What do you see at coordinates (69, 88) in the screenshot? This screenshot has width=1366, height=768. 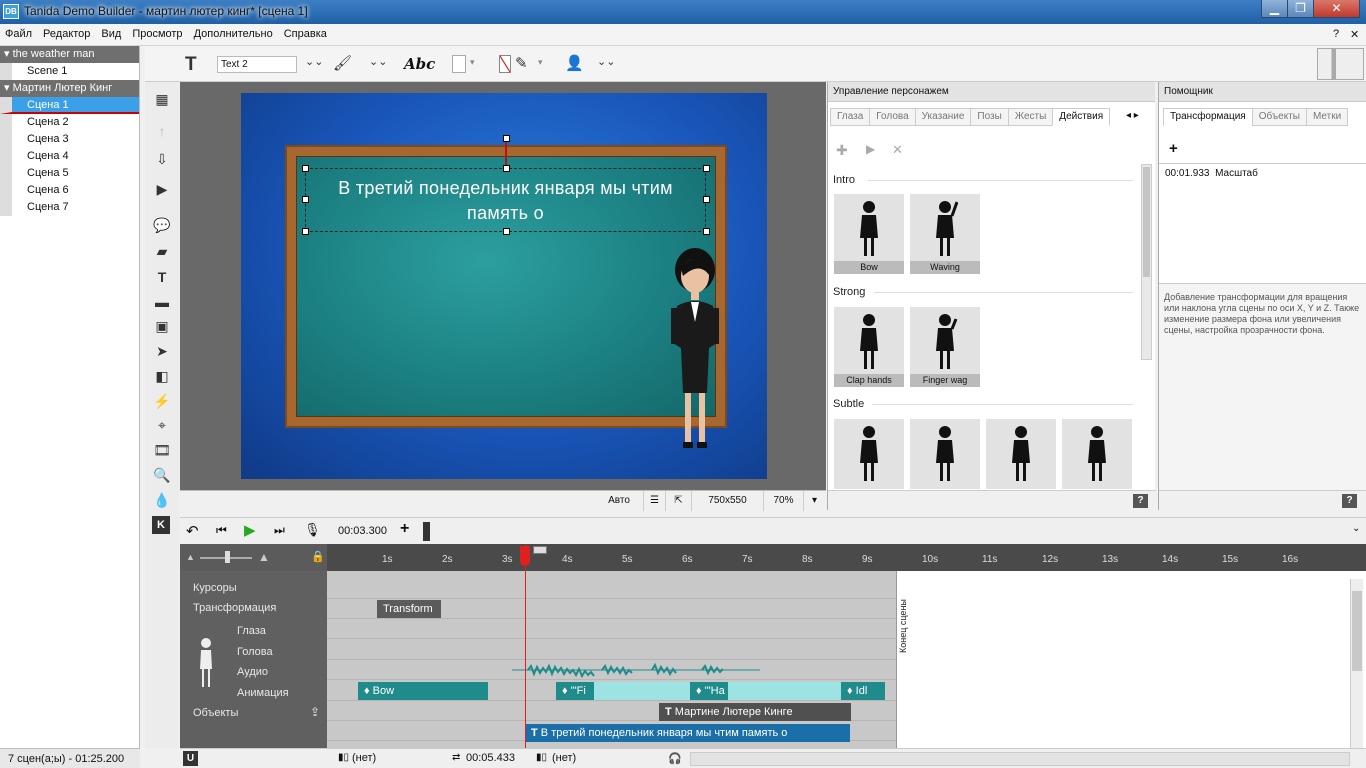 I see `project-header: ▾ Мартин Лютер Кинг` at bounding box center [69, 88].